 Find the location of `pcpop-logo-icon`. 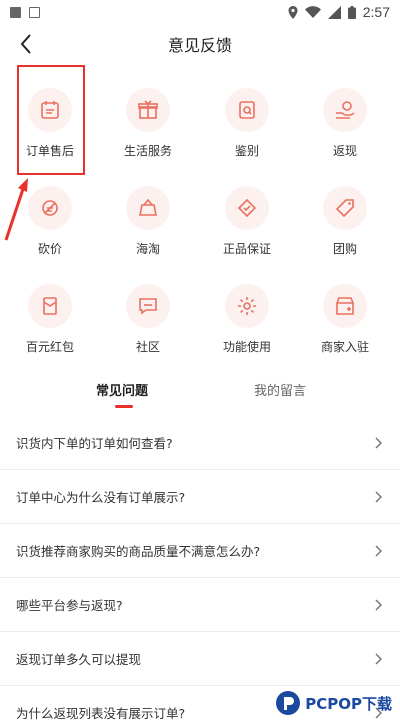

pcpop-logo-icon is located at coordinates (288, 703).